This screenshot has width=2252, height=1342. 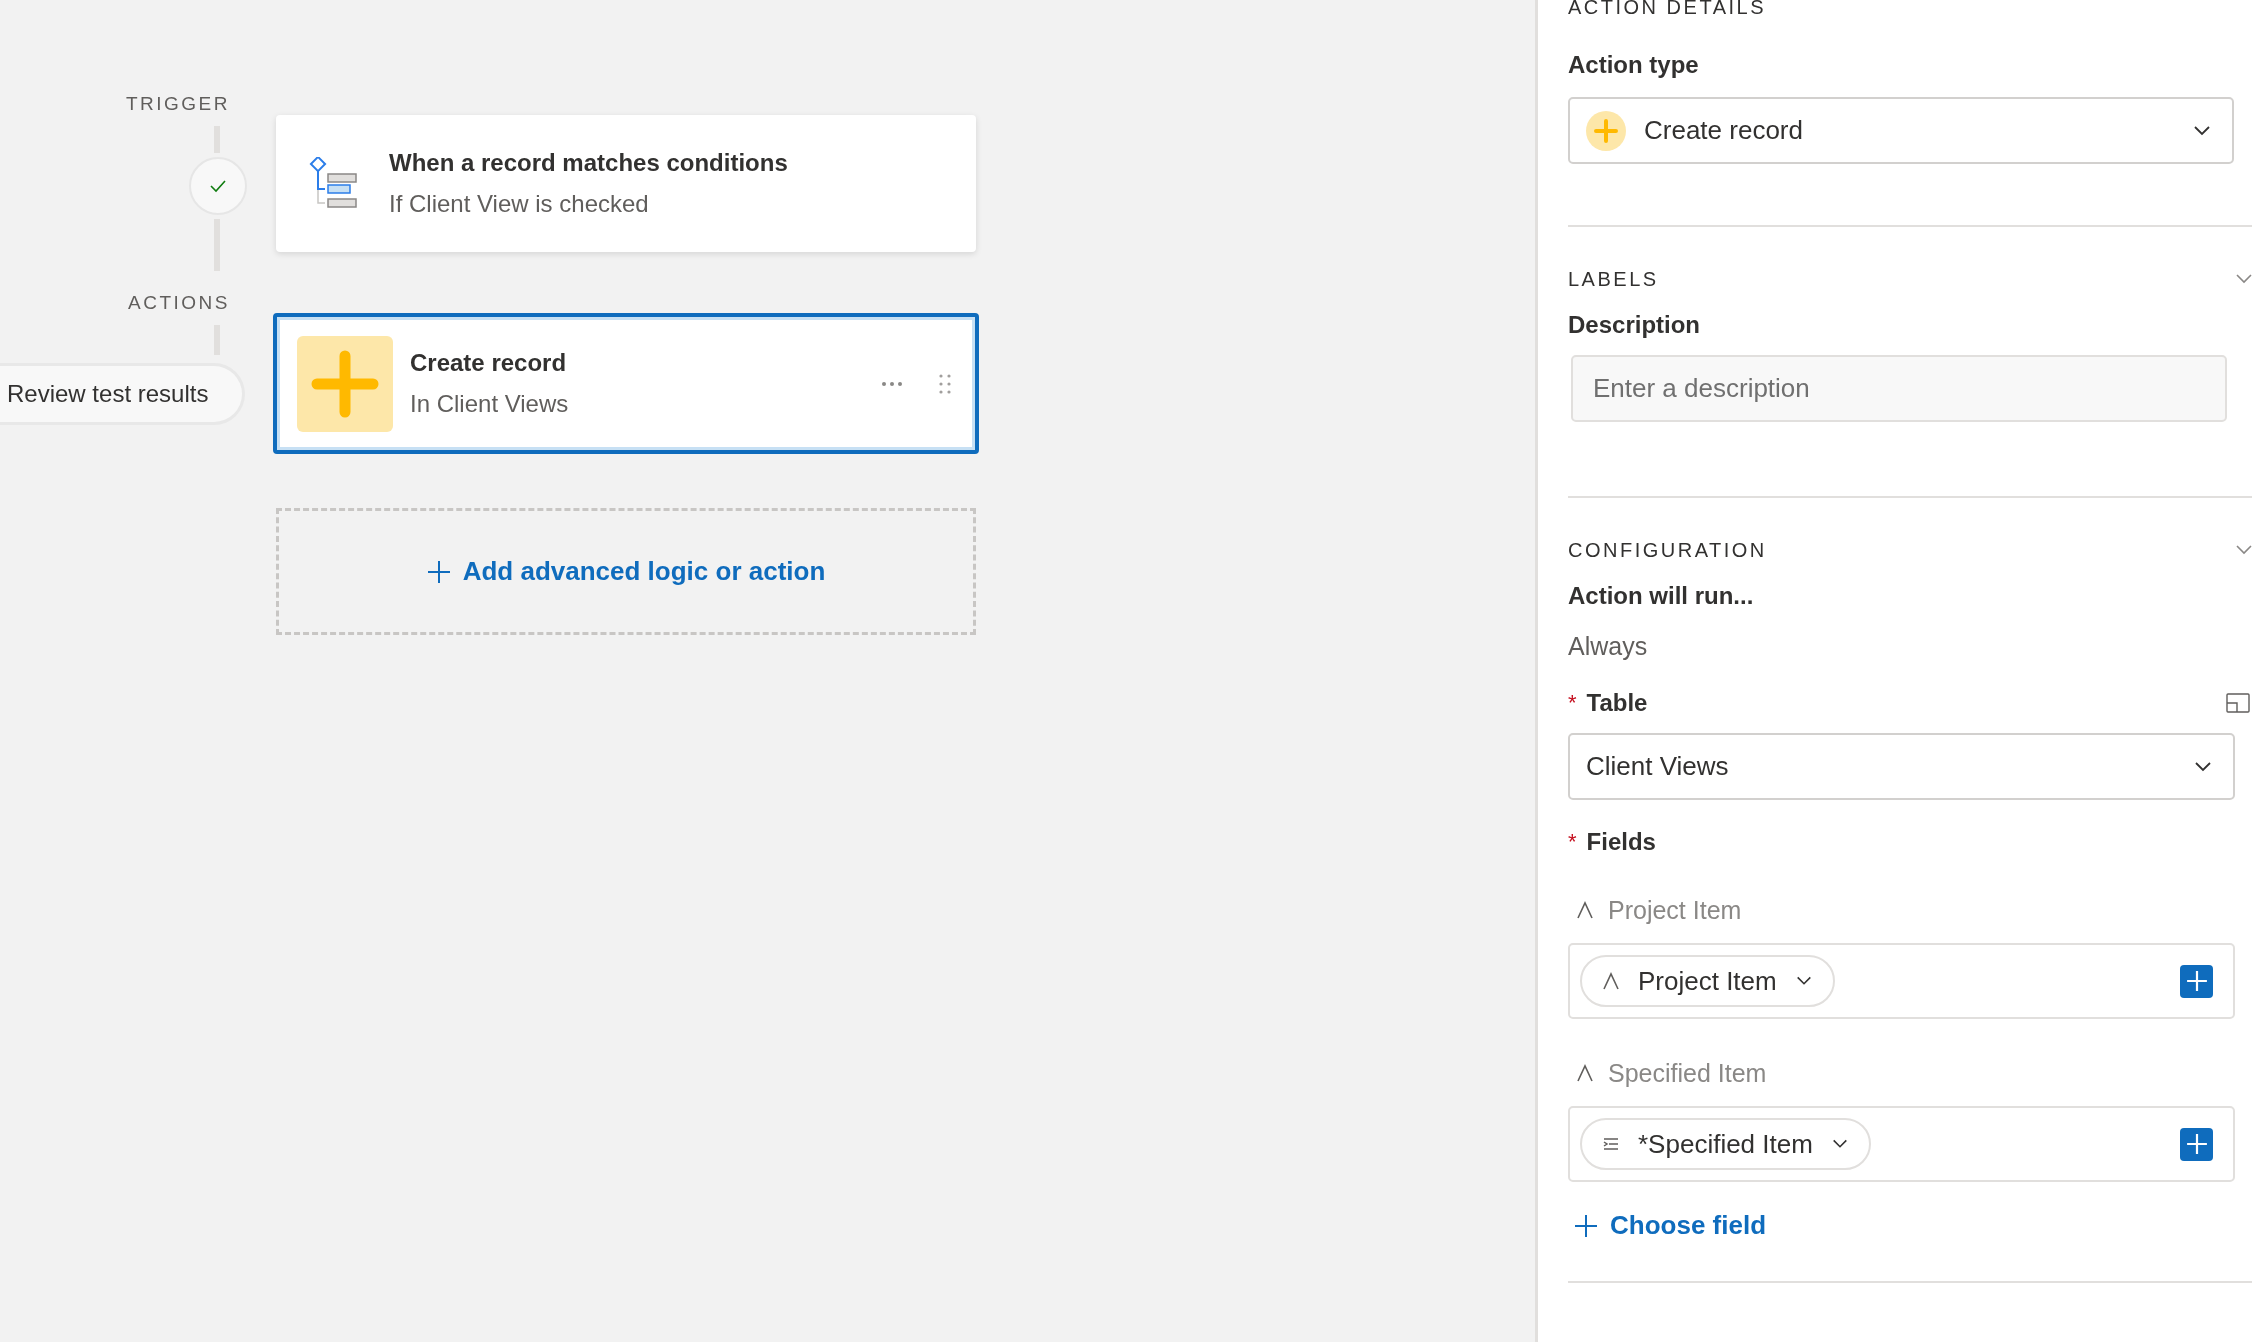 What do you see at coordinates (1675, 910) in the screenshot?
I see `field-label: Project Item` at bounding box center [1675, 910].